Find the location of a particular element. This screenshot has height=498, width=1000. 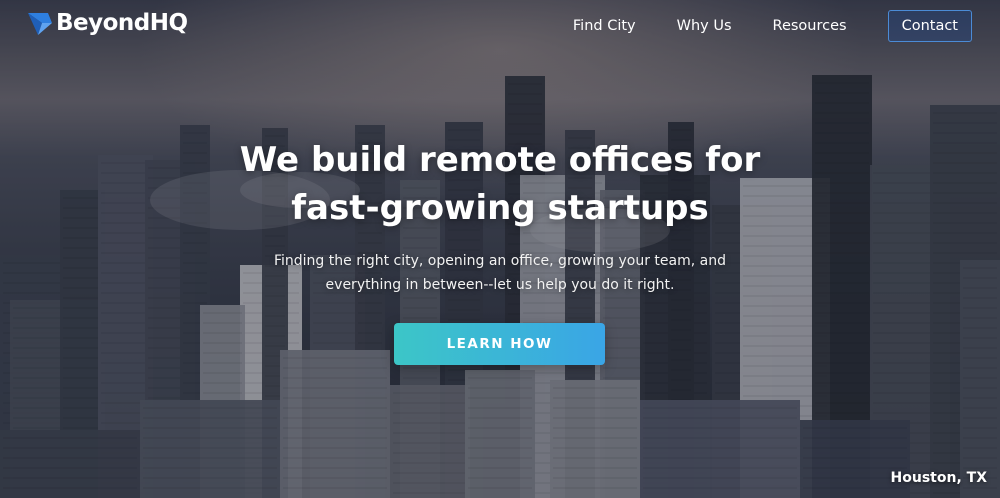

main-nav: Find City Why Us Resources Contact is located at coordinates (752, 26).